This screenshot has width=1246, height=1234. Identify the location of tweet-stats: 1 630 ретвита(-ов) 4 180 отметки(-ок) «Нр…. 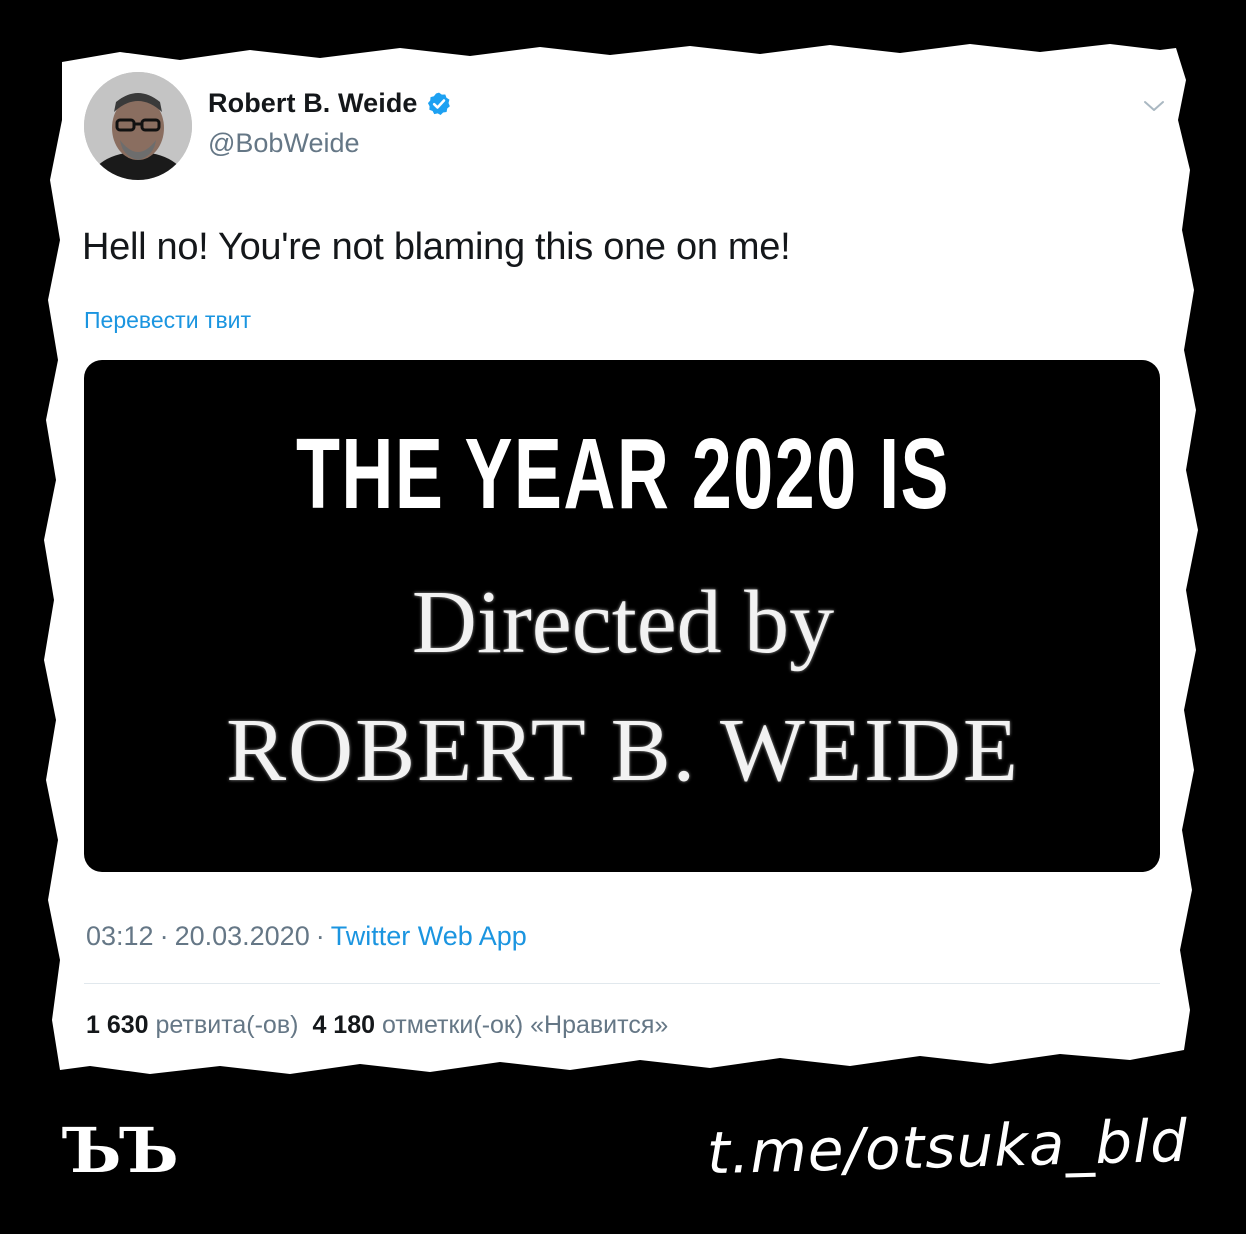
(377, 1025).